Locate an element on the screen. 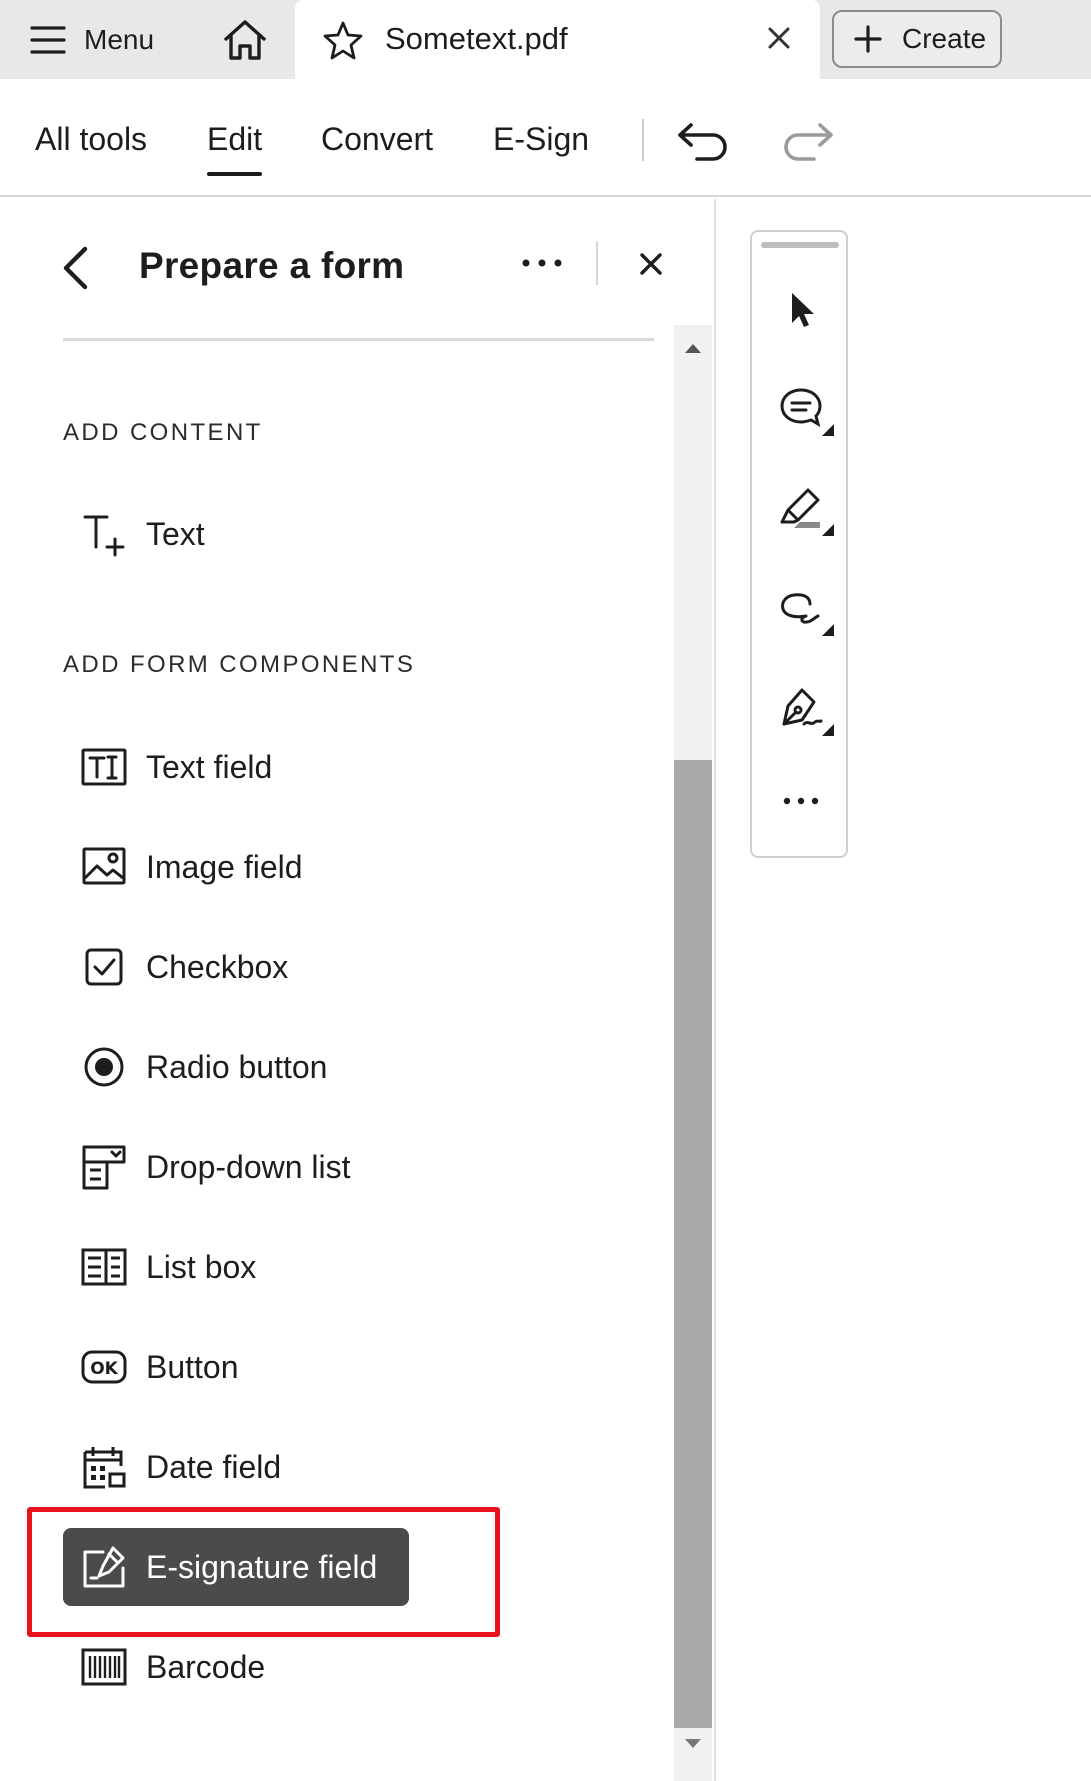 The height and width of the screenshot is (1781, 1091). tab-e-sign: E-Sign is located at coordinates (541, 139).